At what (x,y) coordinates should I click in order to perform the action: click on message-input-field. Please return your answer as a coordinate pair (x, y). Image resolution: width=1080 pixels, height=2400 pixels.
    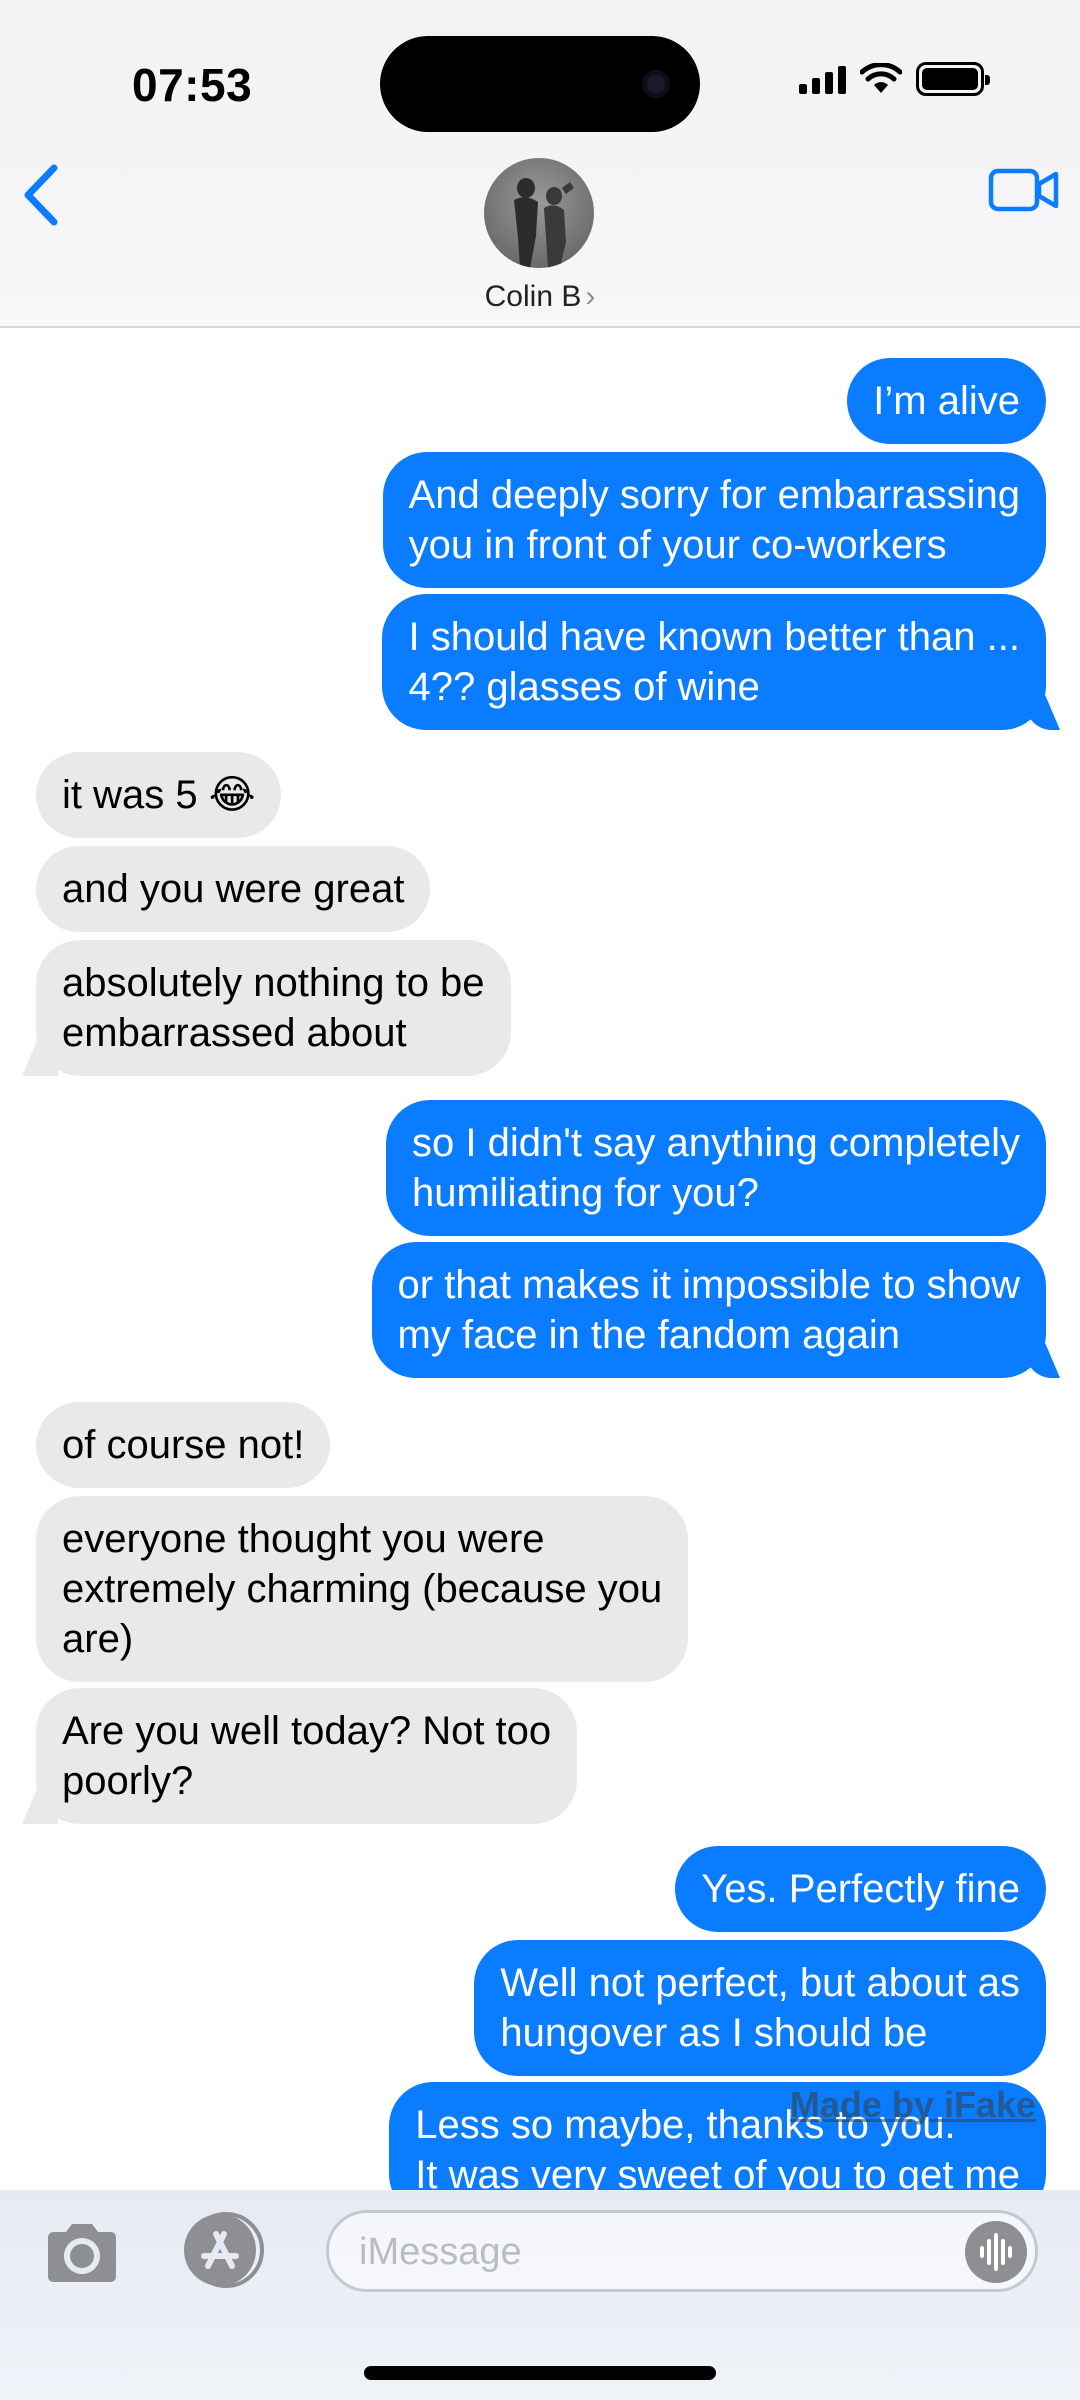
    Looking at the image, I should click on (682, 2251).